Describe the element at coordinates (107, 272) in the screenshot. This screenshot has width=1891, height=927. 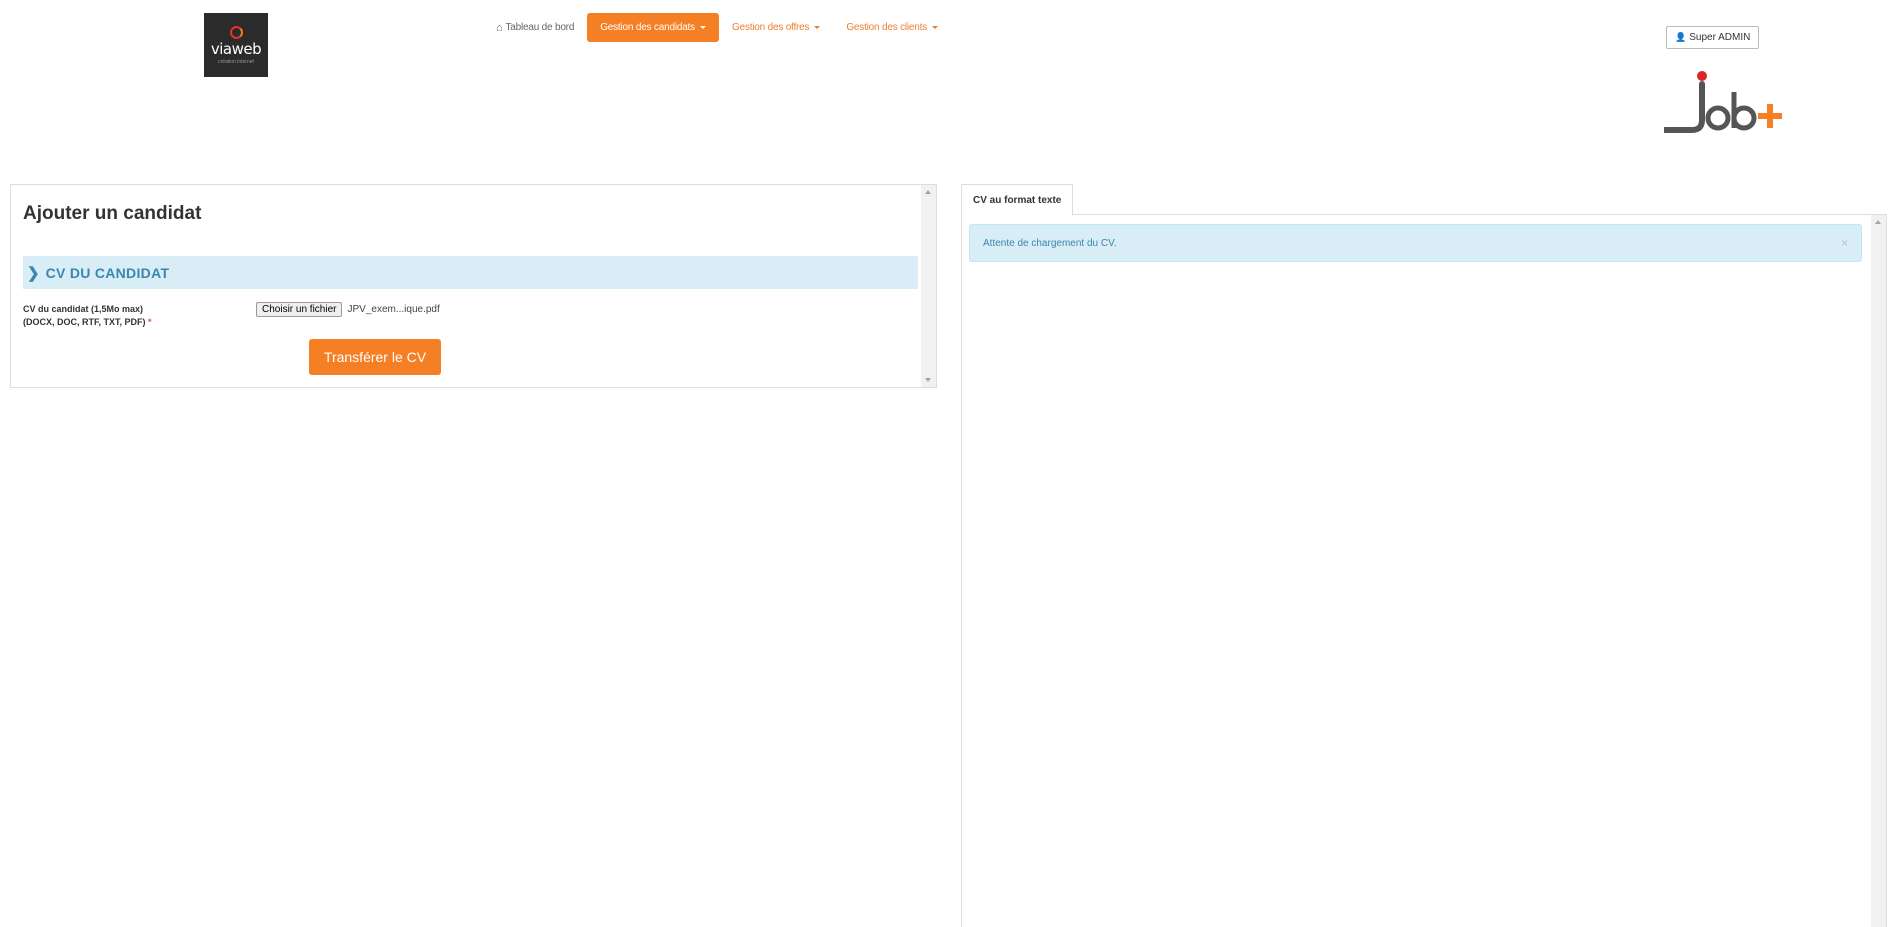
I see `cv-section-label: CV DU CANDIDAT` at that location.